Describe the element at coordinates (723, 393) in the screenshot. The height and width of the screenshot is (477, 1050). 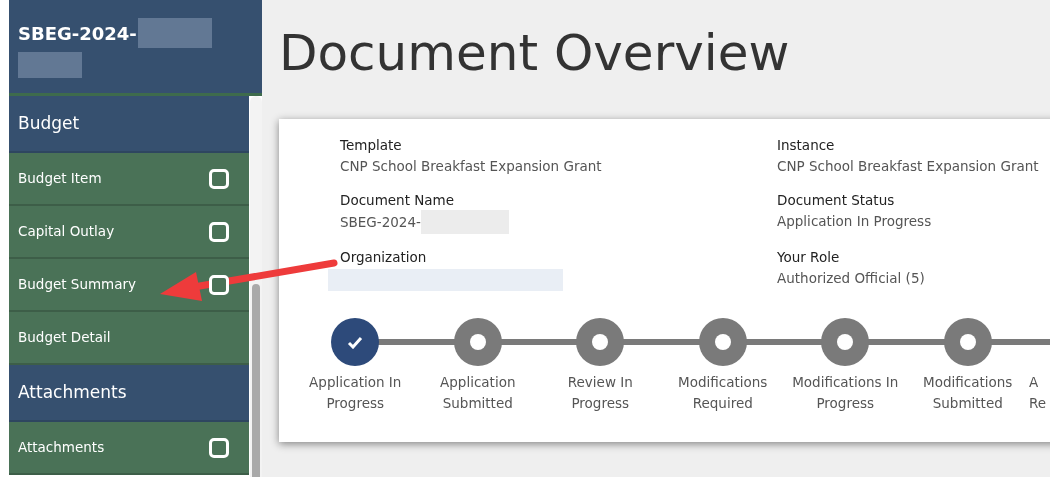
I see `step-label: Modifications Required` at that location.